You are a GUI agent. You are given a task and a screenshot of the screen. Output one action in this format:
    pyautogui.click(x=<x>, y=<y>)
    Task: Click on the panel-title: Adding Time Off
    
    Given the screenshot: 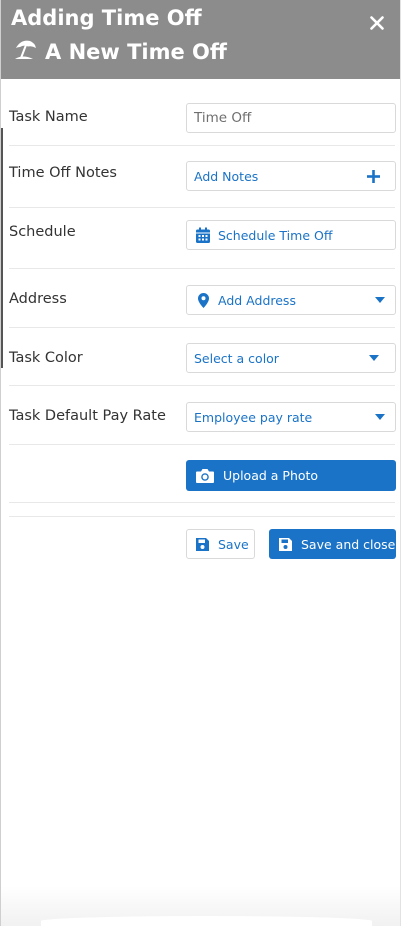 What is the action you would take?
    pyautogui.click(x=106, y=18)
    